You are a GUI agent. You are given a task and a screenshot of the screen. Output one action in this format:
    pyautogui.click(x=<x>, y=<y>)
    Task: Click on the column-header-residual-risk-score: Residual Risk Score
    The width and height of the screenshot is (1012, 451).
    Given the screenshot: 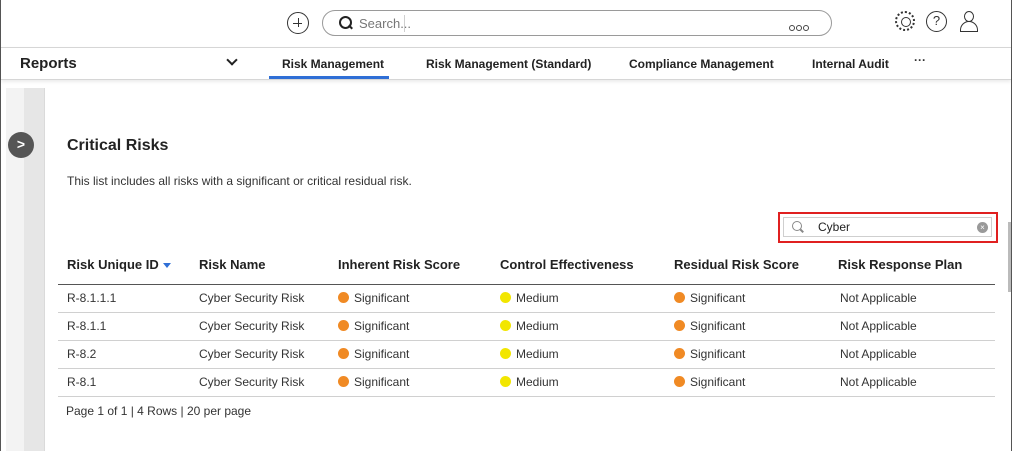 What is the action you would take?
    pyautogui.click(x=736, y=264)
    